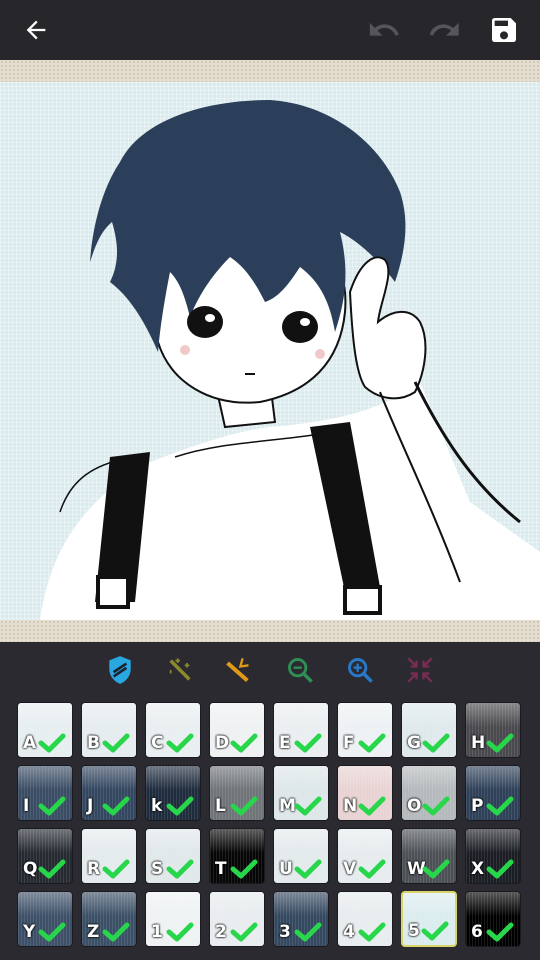 This screenshot has width=540, height=960. I want to click on swatch-label: Y, so click(29, 932).